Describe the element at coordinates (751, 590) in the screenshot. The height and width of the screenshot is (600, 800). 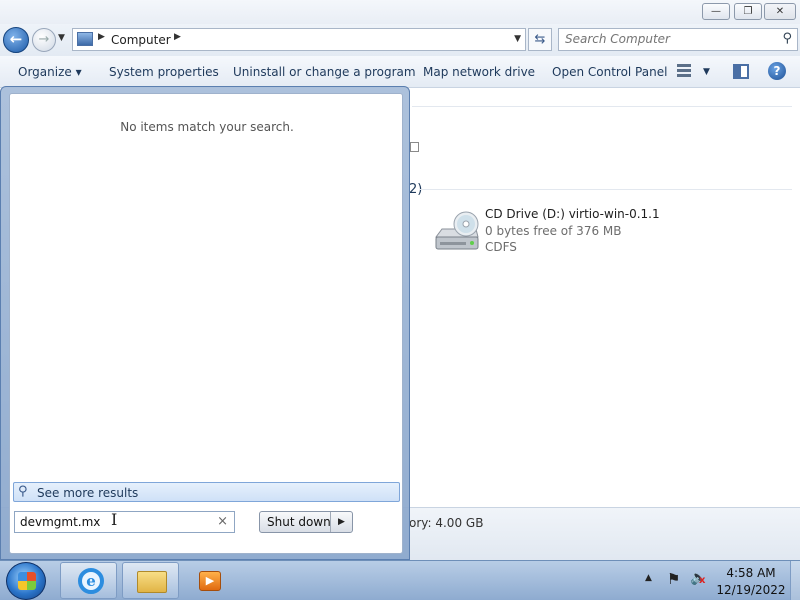
I see `clock-date: 12/19/2022` at that location.